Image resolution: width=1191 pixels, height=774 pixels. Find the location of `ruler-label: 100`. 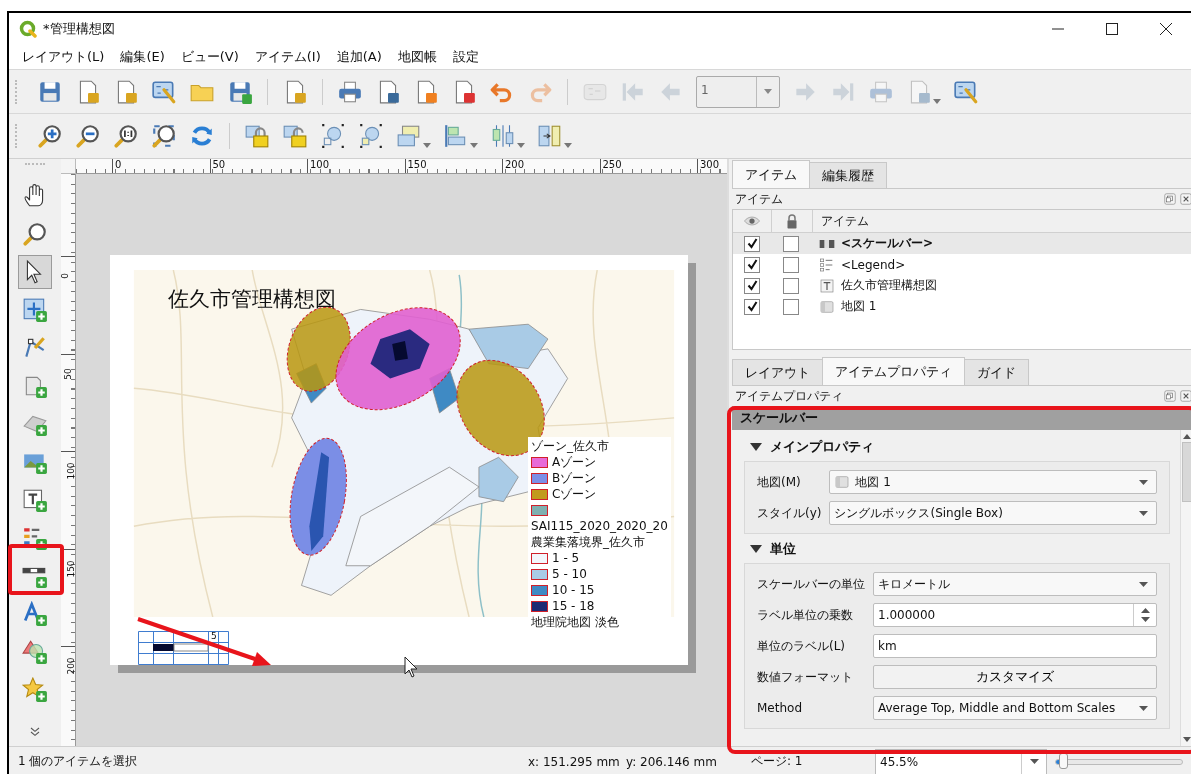

ruler-label: 100 is located at coordinates (356, 166).